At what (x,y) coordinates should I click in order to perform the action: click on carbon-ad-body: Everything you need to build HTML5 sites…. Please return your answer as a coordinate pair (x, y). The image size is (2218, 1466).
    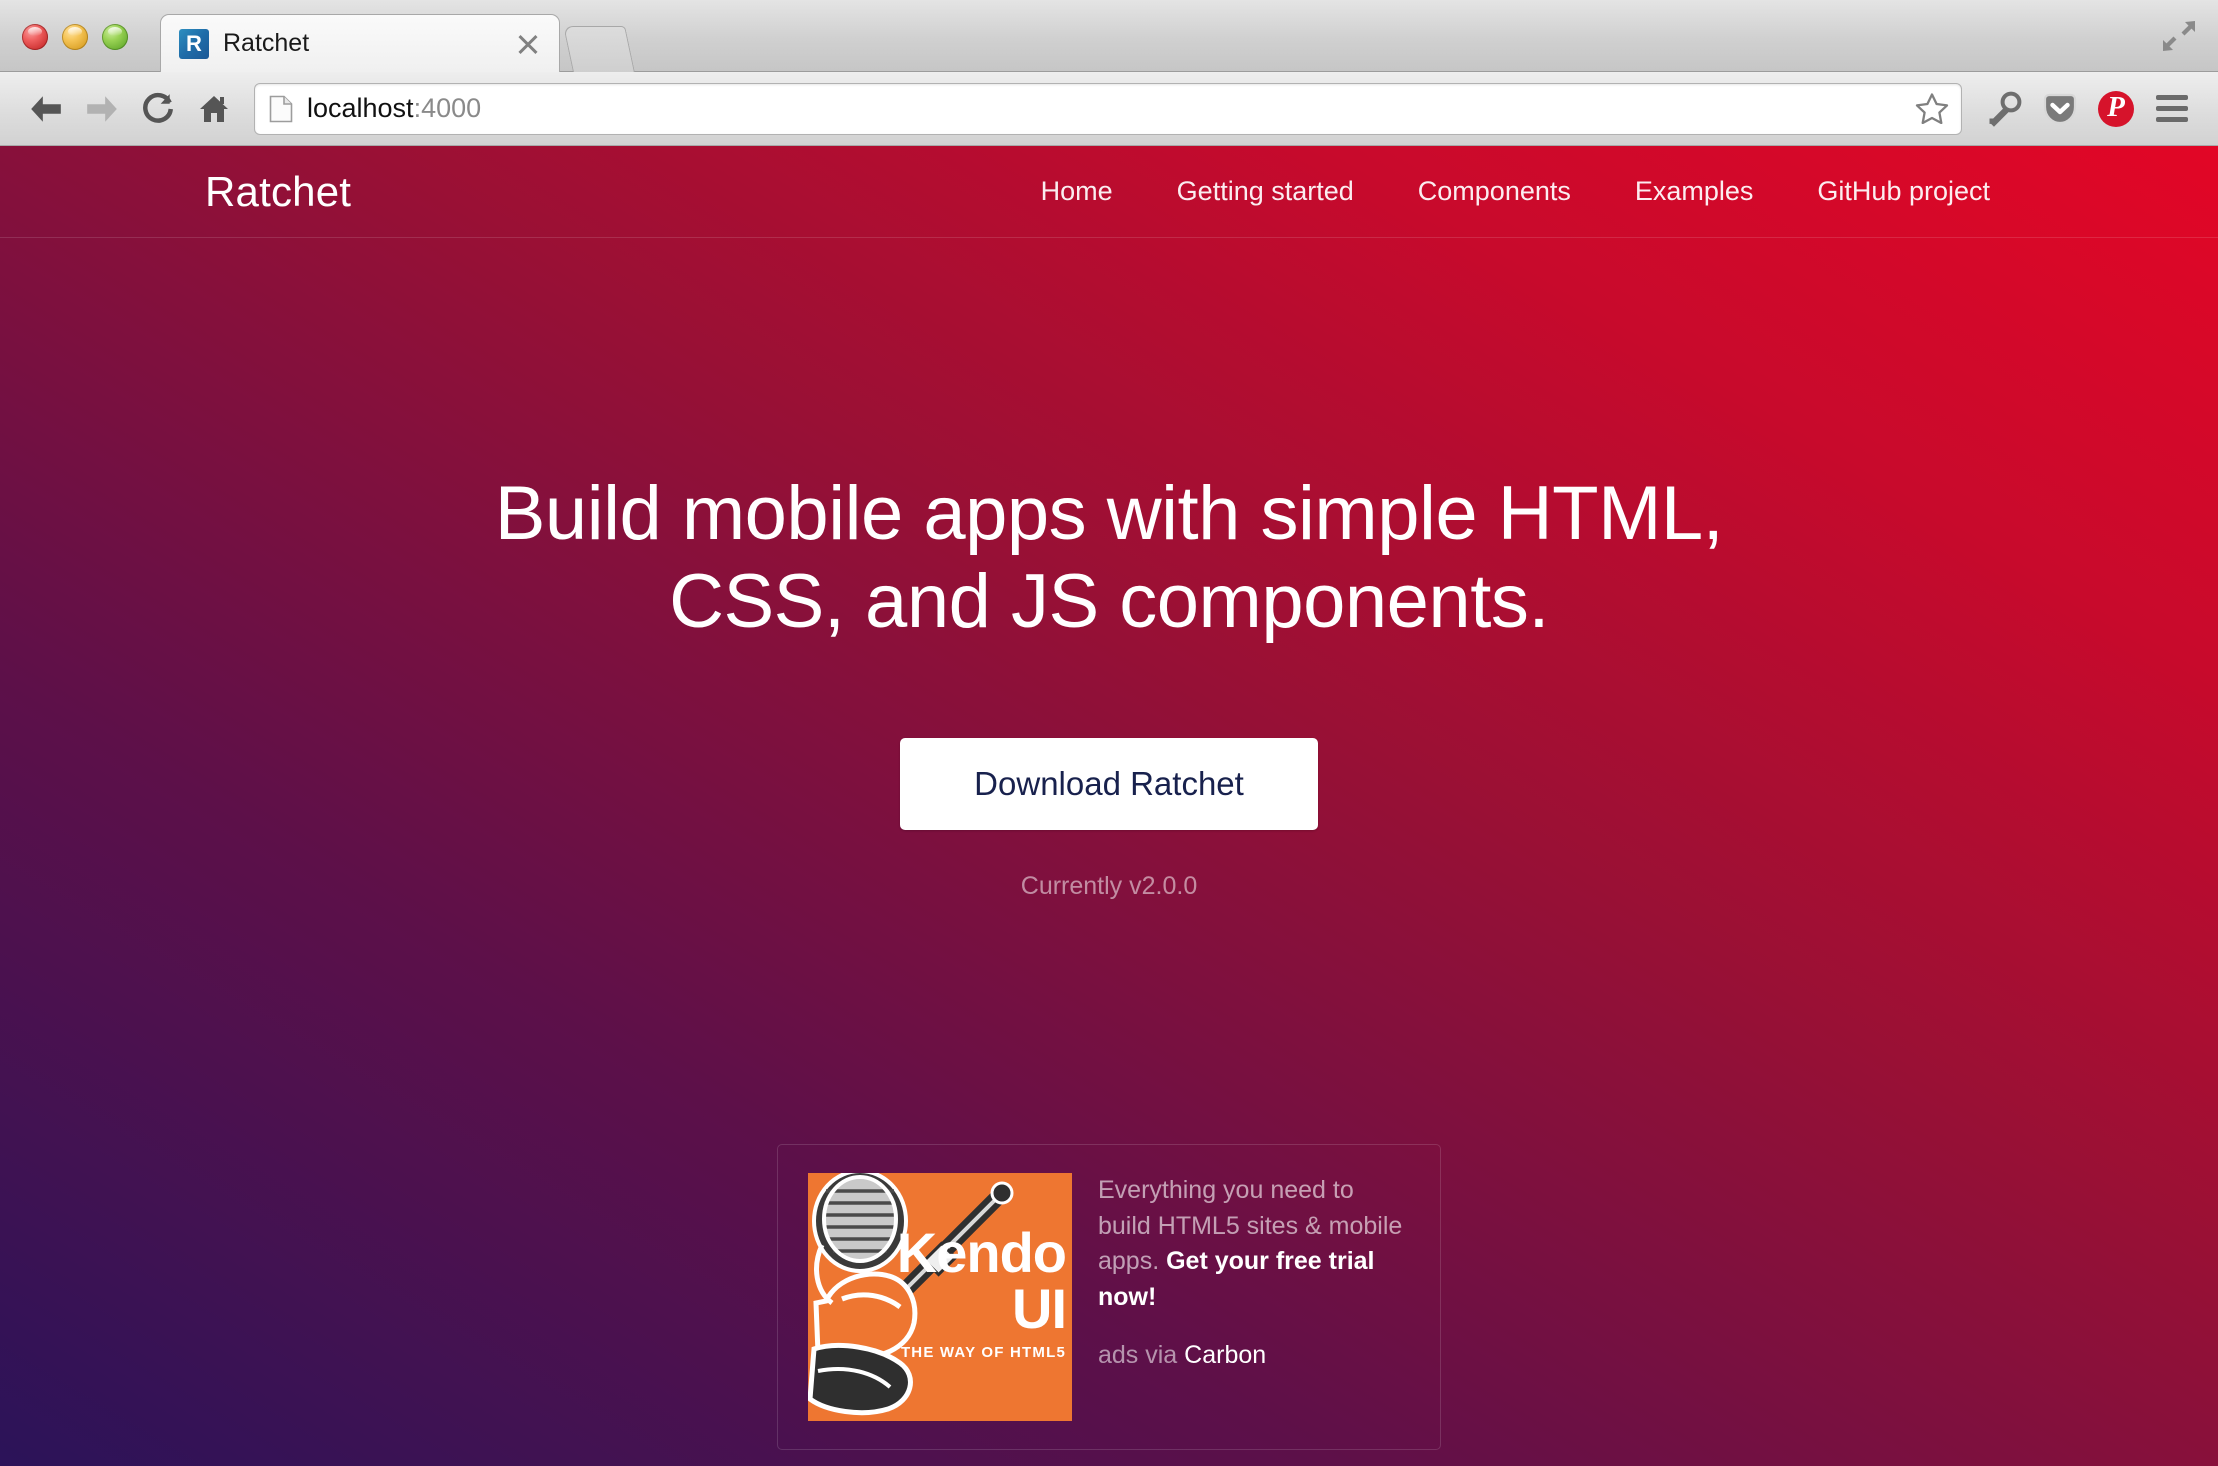
    Looking at the image, I should click on (1254, 1297).